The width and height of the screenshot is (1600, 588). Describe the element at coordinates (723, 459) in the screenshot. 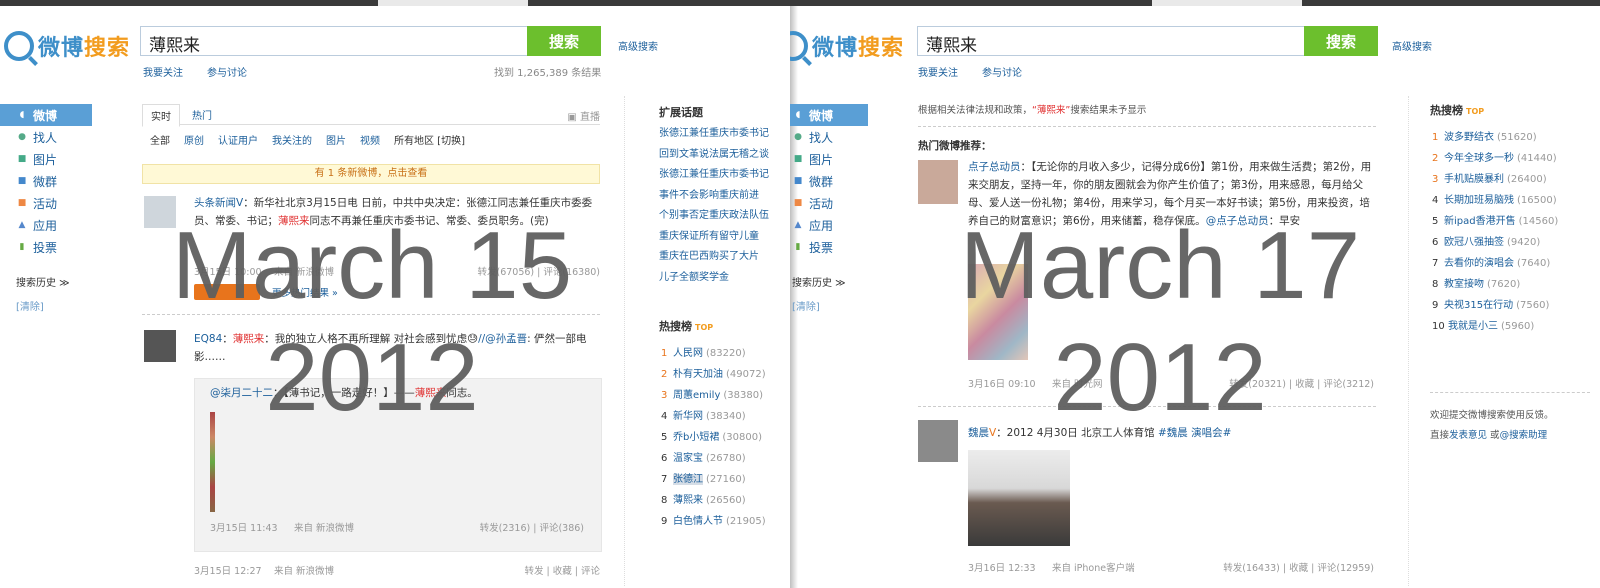

I see `hot-search-item: 6 温家宝 (26780)` at that location.